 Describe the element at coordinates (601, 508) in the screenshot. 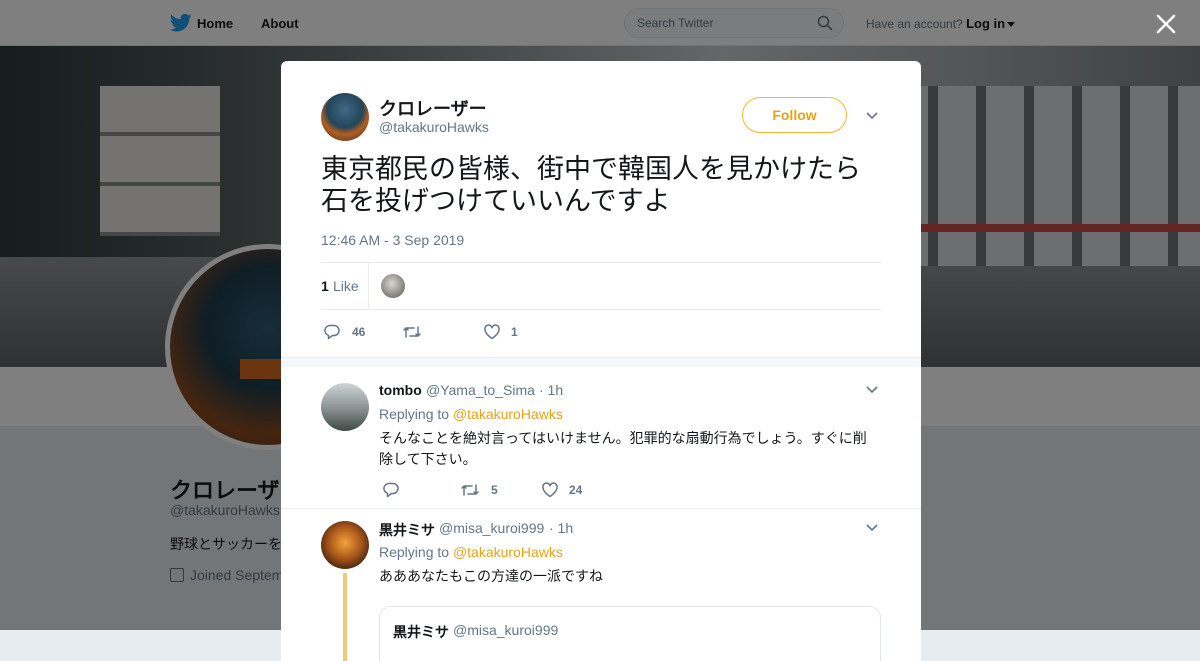

I see `reply-divider` at that location.